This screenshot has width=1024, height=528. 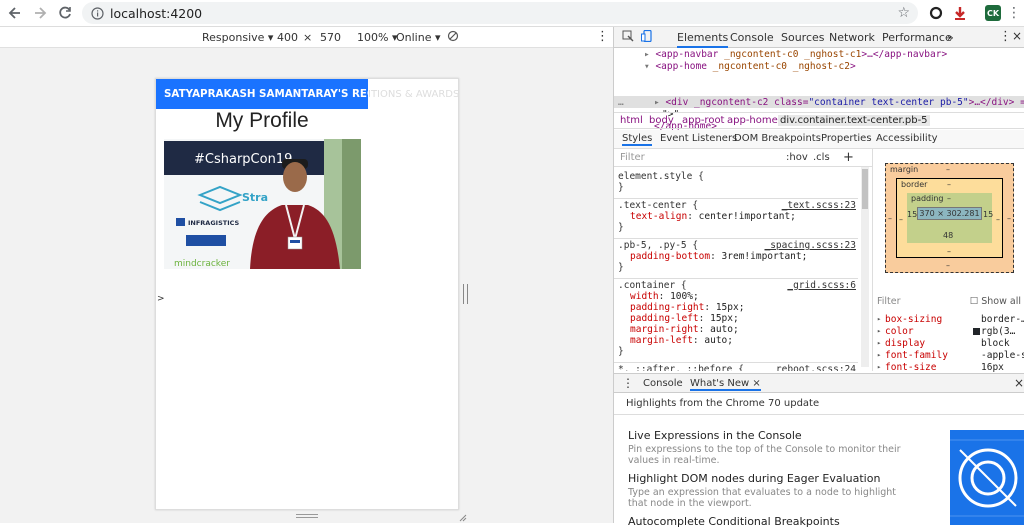 I want to click on viewport-resize-handle, so click(x=465, y=294).